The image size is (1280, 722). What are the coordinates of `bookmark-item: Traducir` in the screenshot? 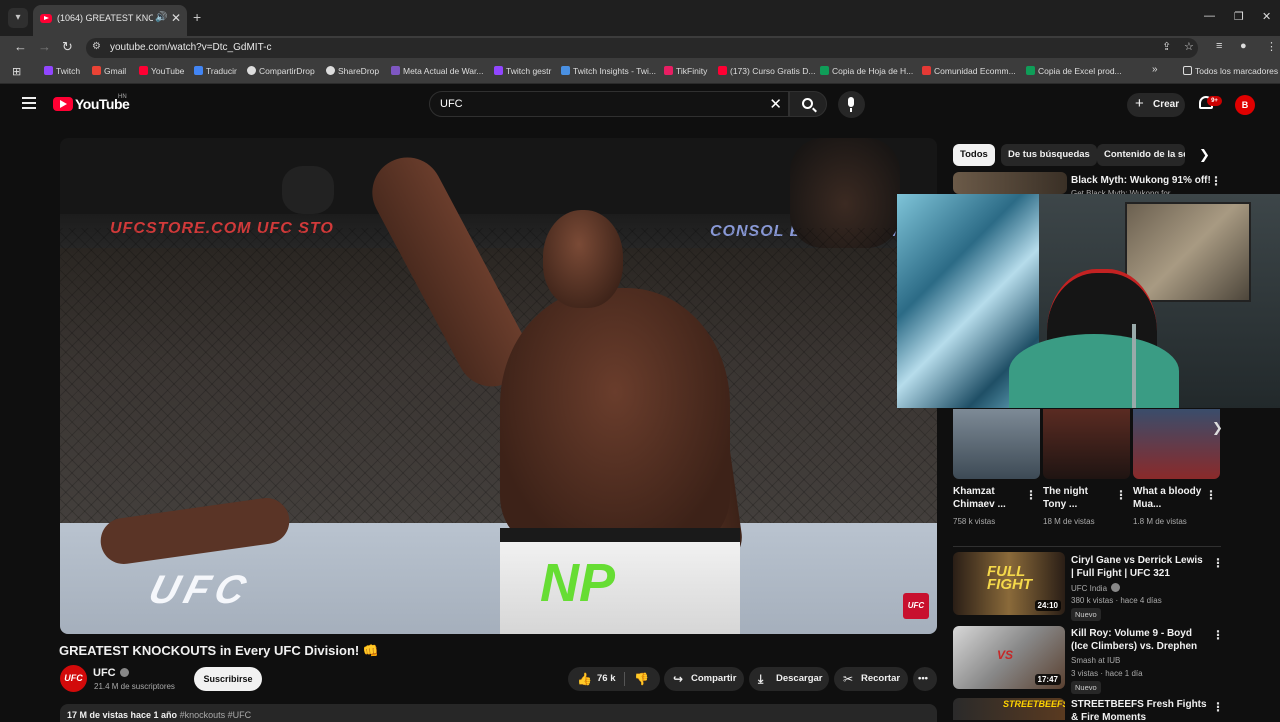 It's located at (215, 71).